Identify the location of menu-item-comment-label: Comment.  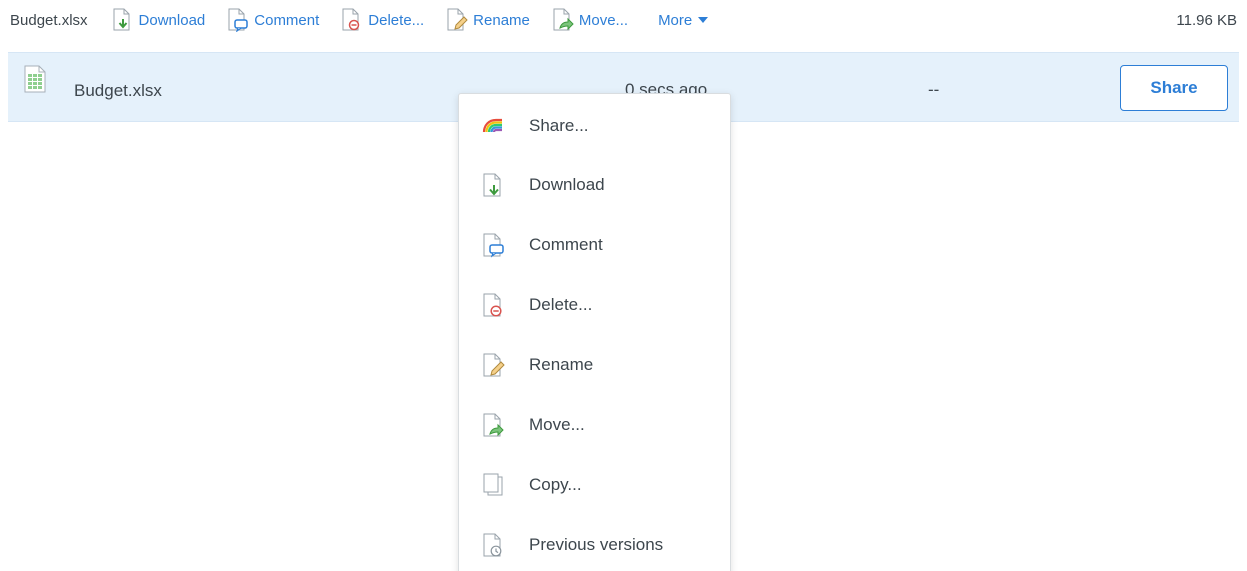
(566, 244).